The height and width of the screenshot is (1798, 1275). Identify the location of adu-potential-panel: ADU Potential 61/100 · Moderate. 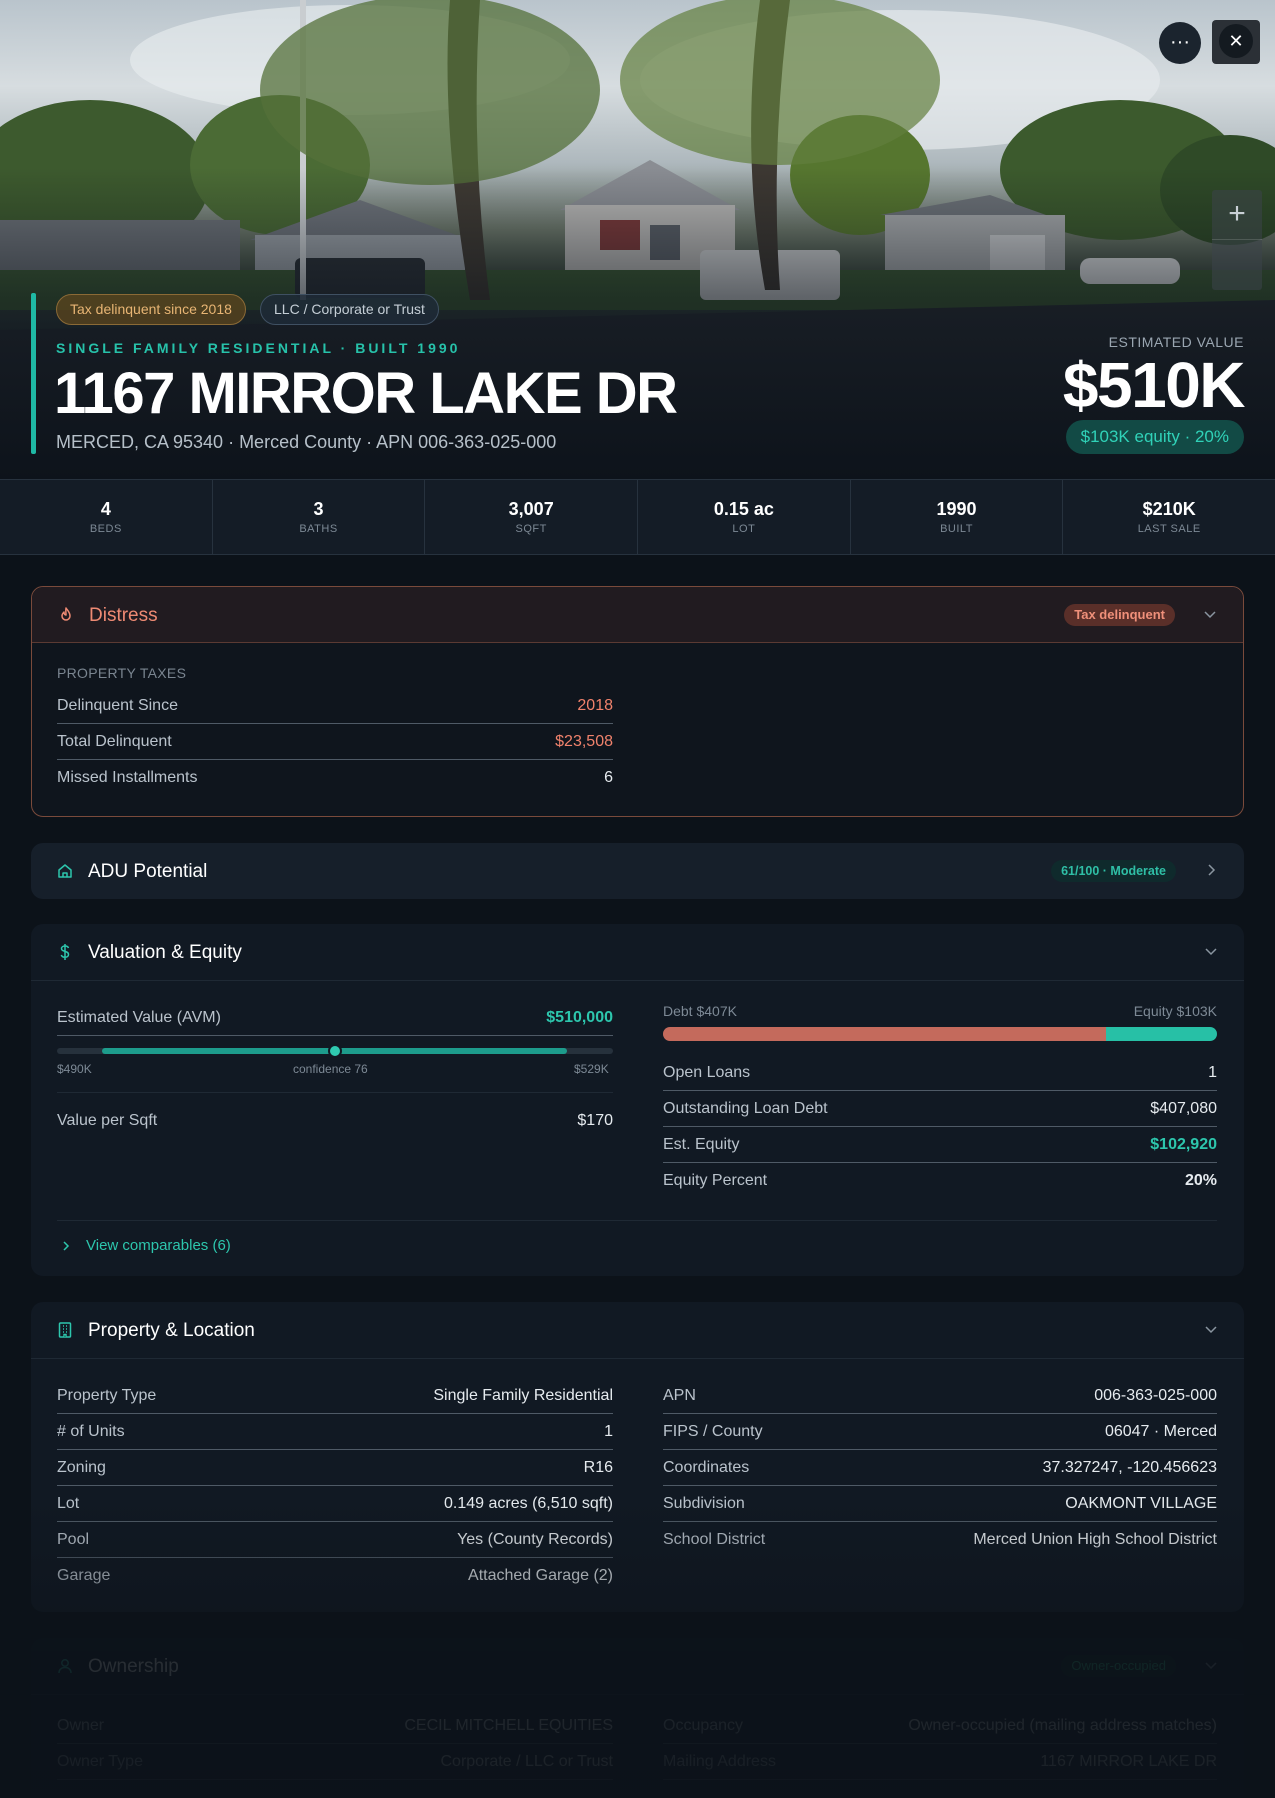
(637, 871).